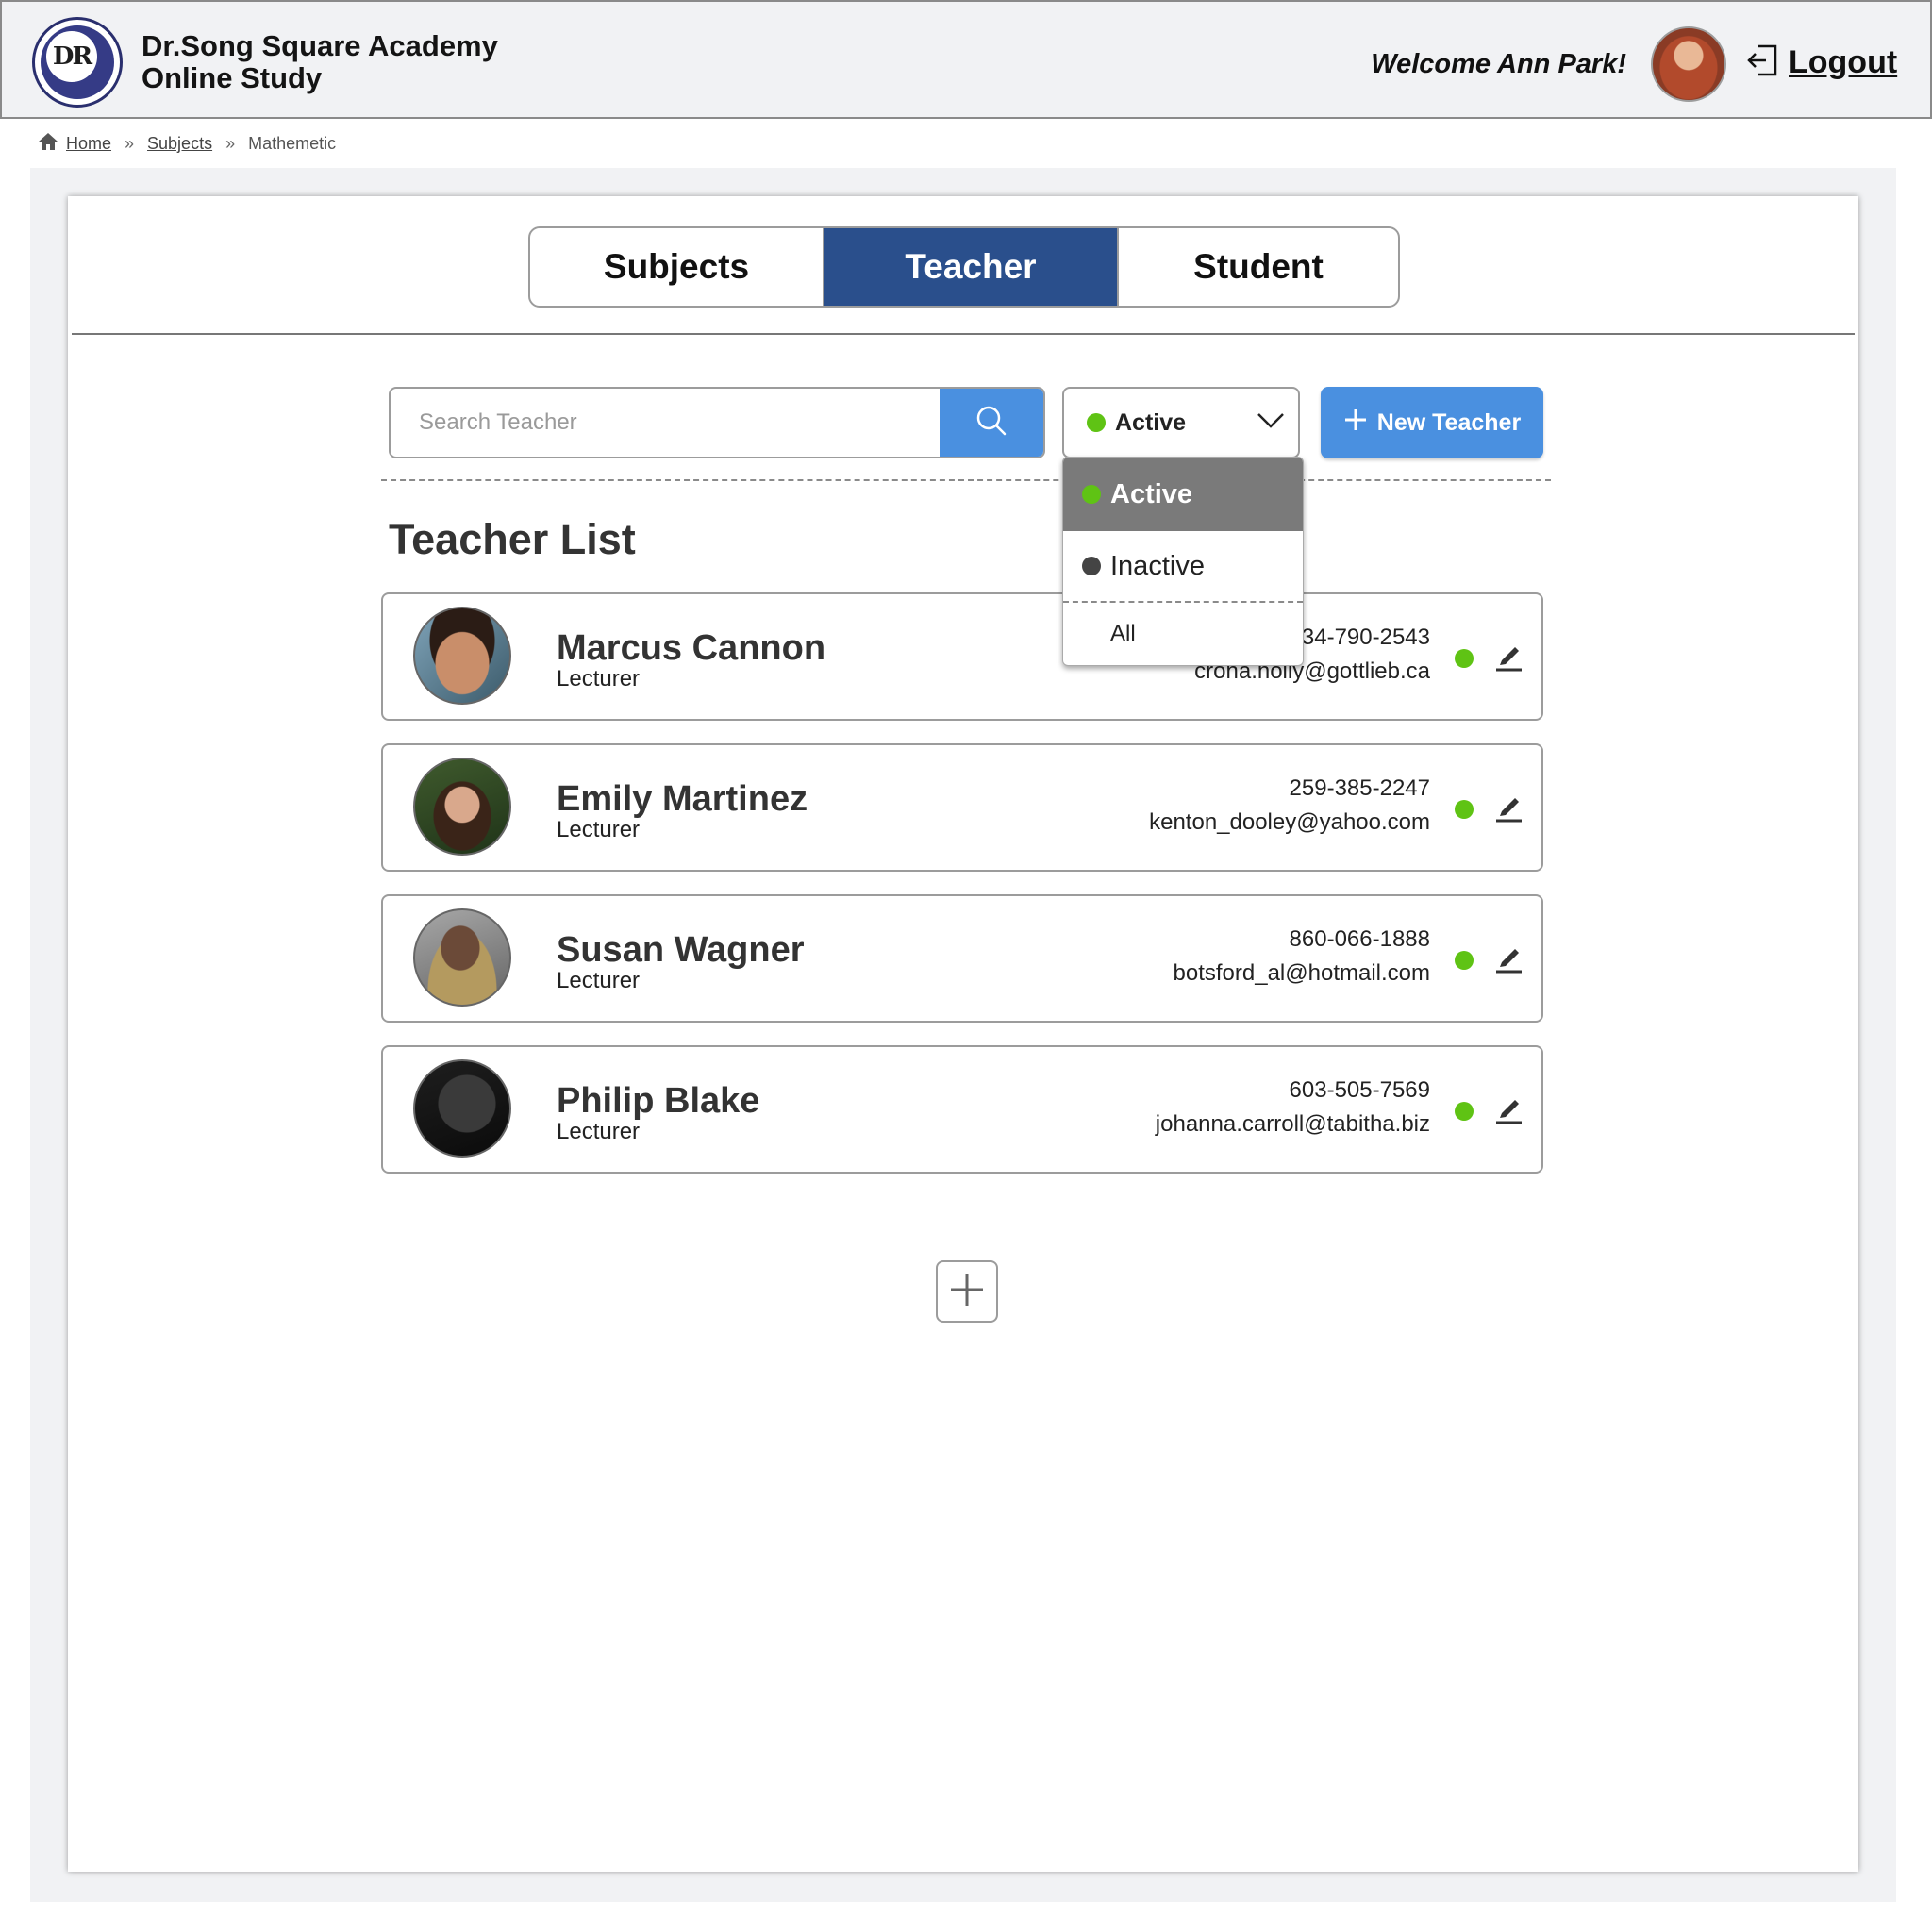  What do you see at coordinates (1271, 423) in the screenshot?
I see `chevron-down-icon` at bounding box center [1271, 423].